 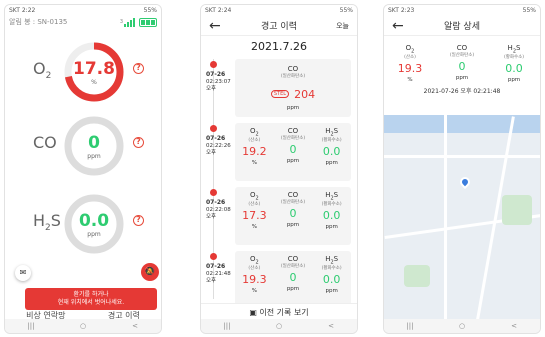 What do you see at coordinates (129, 22) in the screenshot?
I see `signal-icon` at bounding box center [129, 22].